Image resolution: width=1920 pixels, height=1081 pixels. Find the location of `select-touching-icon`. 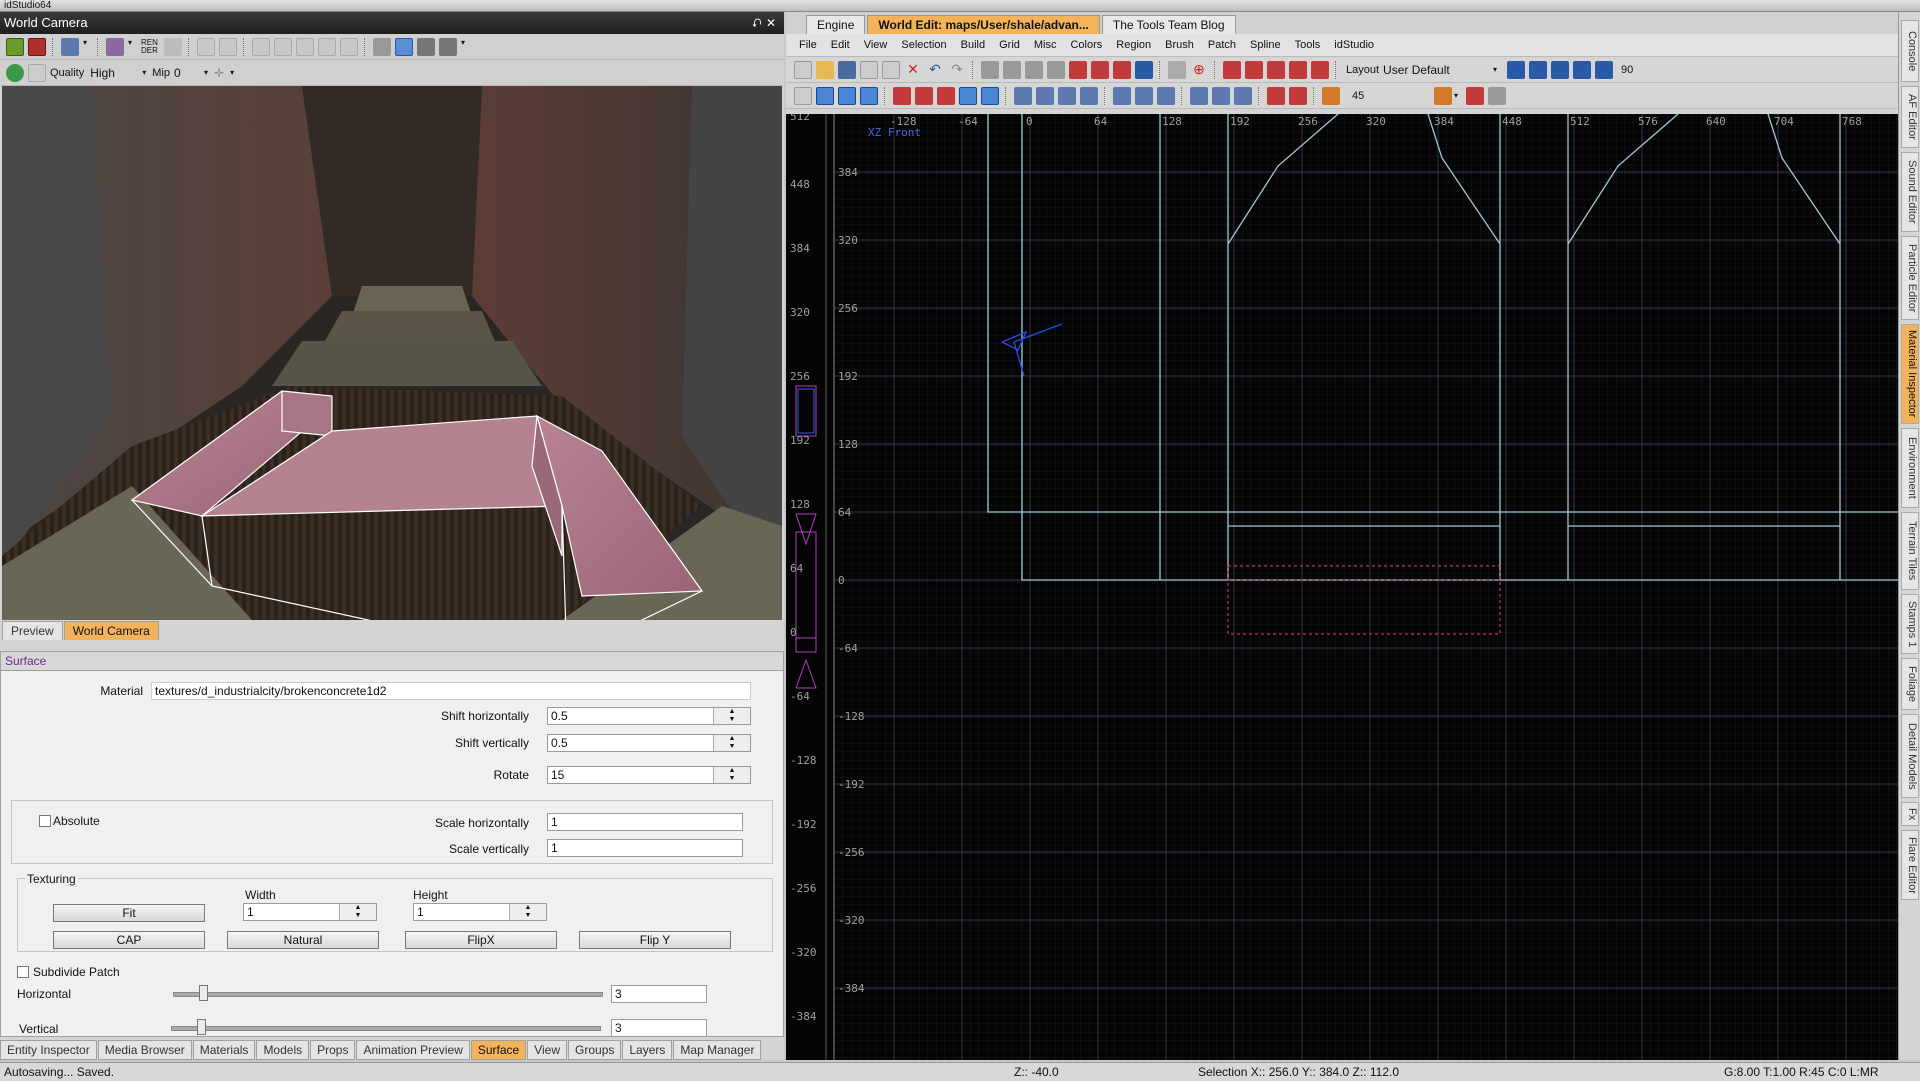

select-touching-icon is located at coordinates (1232, 69).